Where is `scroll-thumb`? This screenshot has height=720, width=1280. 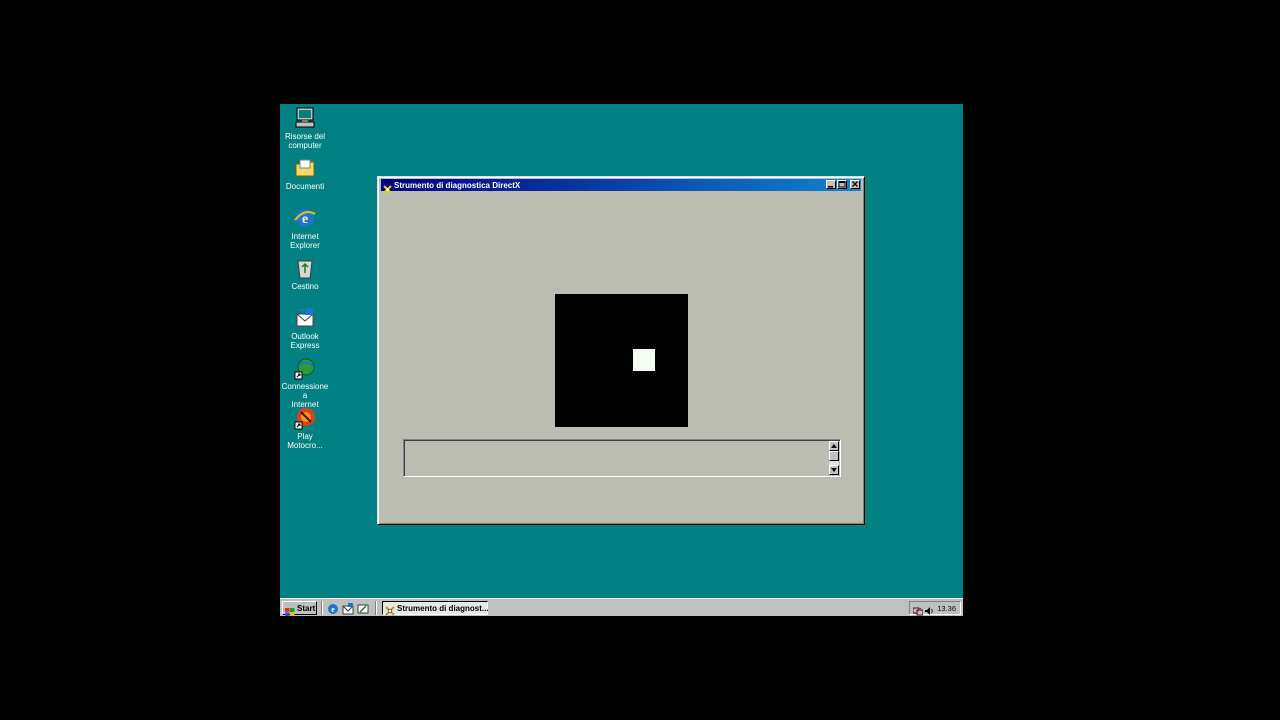 scroll-thumb is located at coordinates (834, 456).